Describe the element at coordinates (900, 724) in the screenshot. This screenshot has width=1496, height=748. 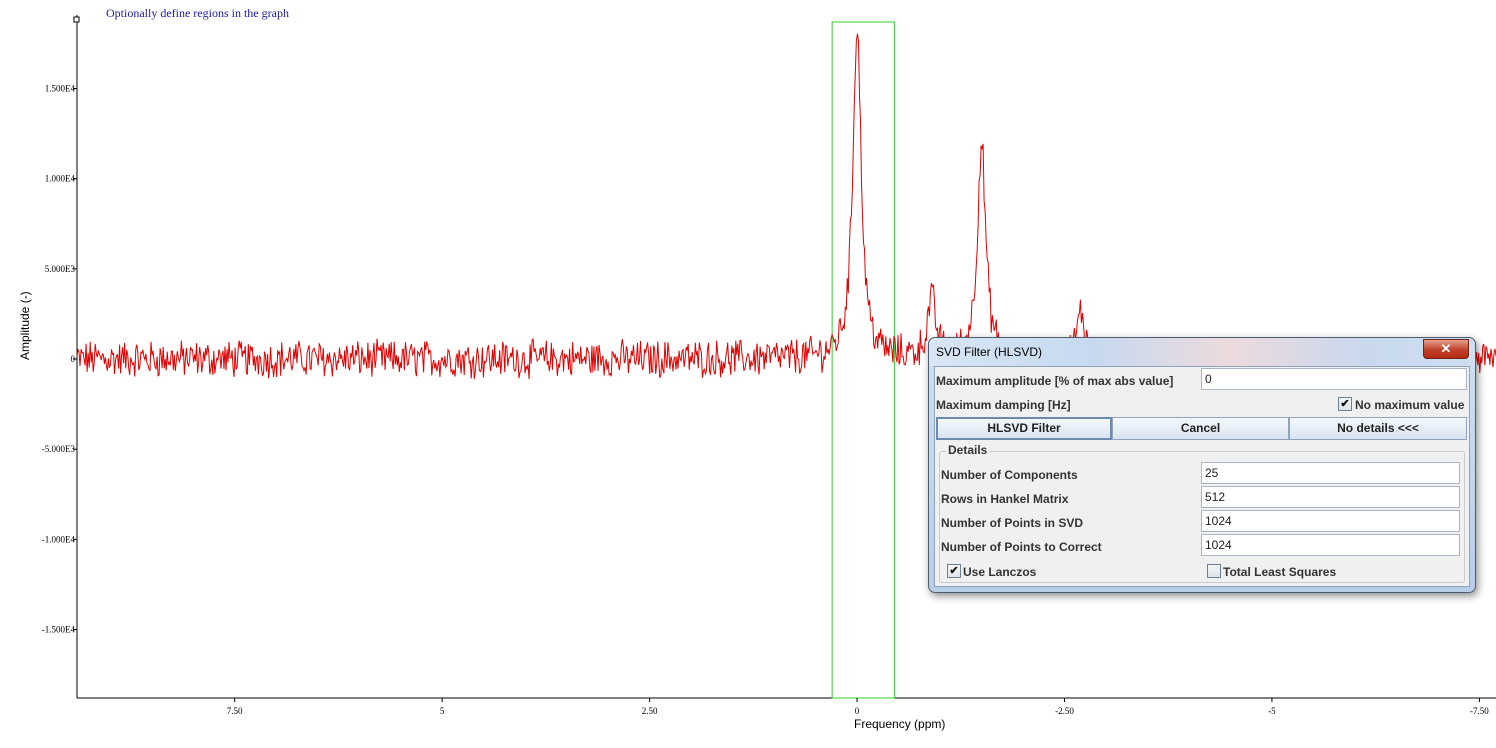
I see `x-axis-label: Frequency (ppm)` at that location.